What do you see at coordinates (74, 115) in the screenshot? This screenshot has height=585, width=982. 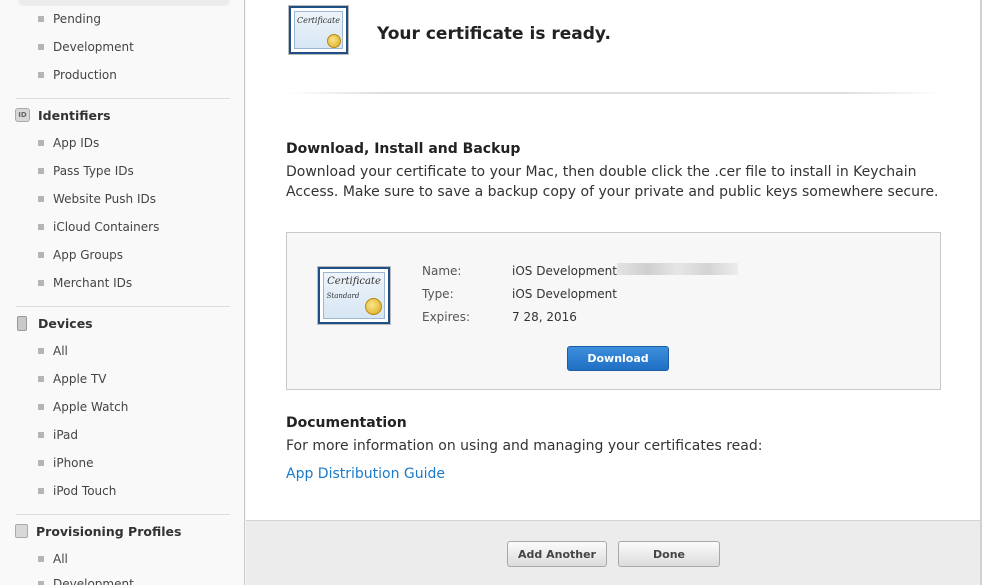 I see `section-title: Identifiers` at bounding box center [74, 115].